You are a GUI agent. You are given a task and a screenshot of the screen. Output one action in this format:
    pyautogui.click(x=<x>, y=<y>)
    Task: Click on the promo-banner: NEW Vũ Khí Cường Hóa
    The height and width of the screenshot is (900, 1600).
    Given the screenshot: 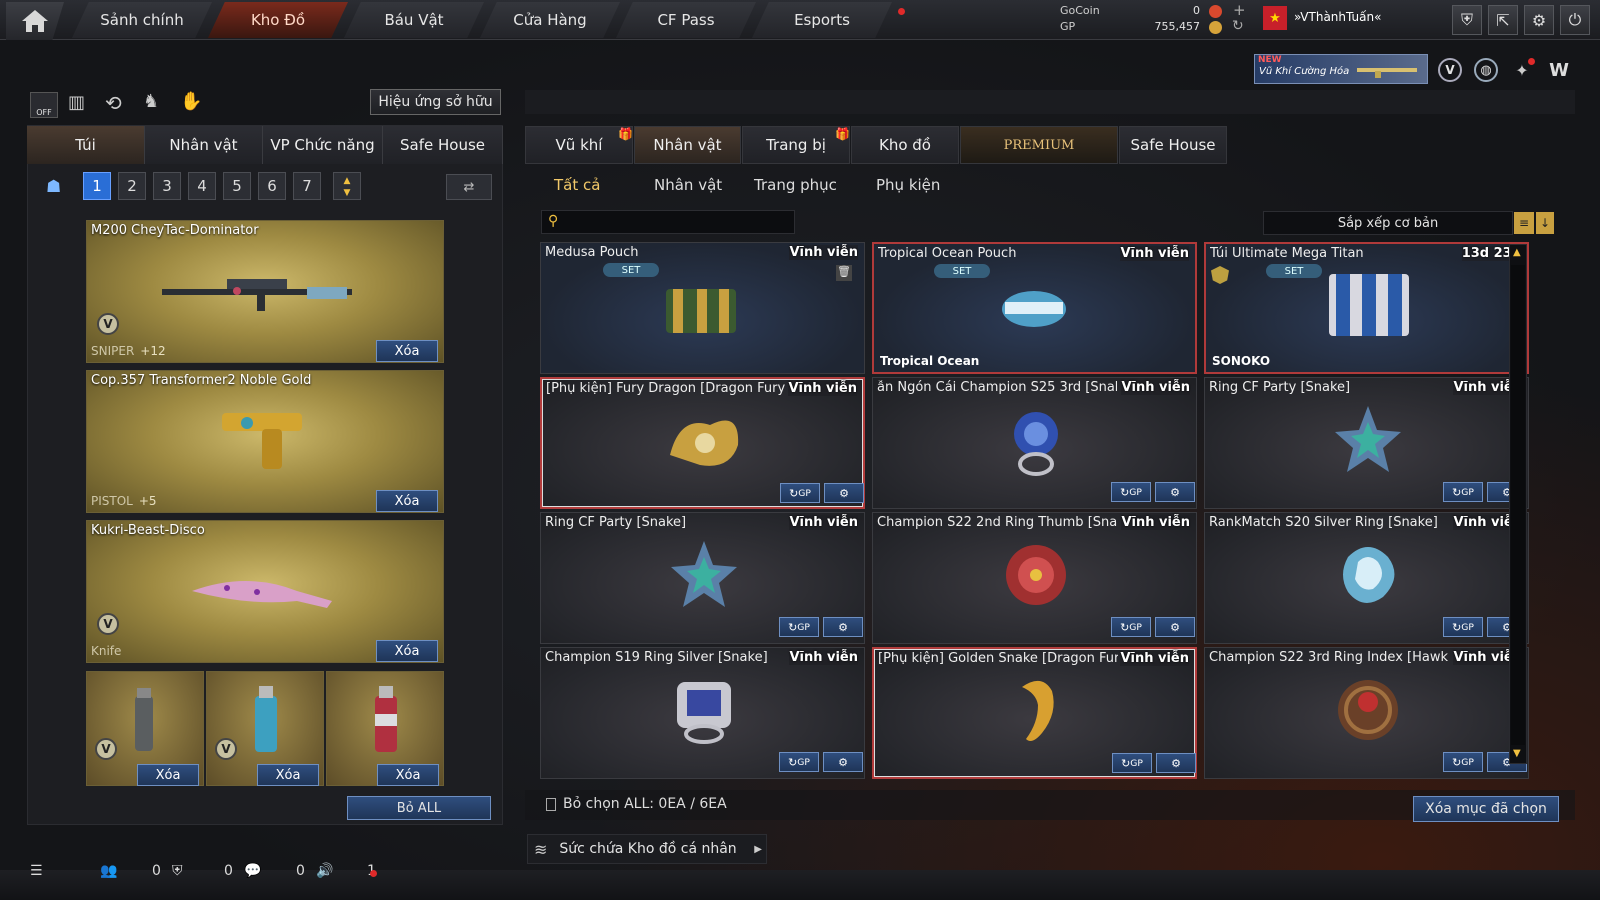 What is the action you would take?
    pyautogui.click(x=1341, y=69)
    